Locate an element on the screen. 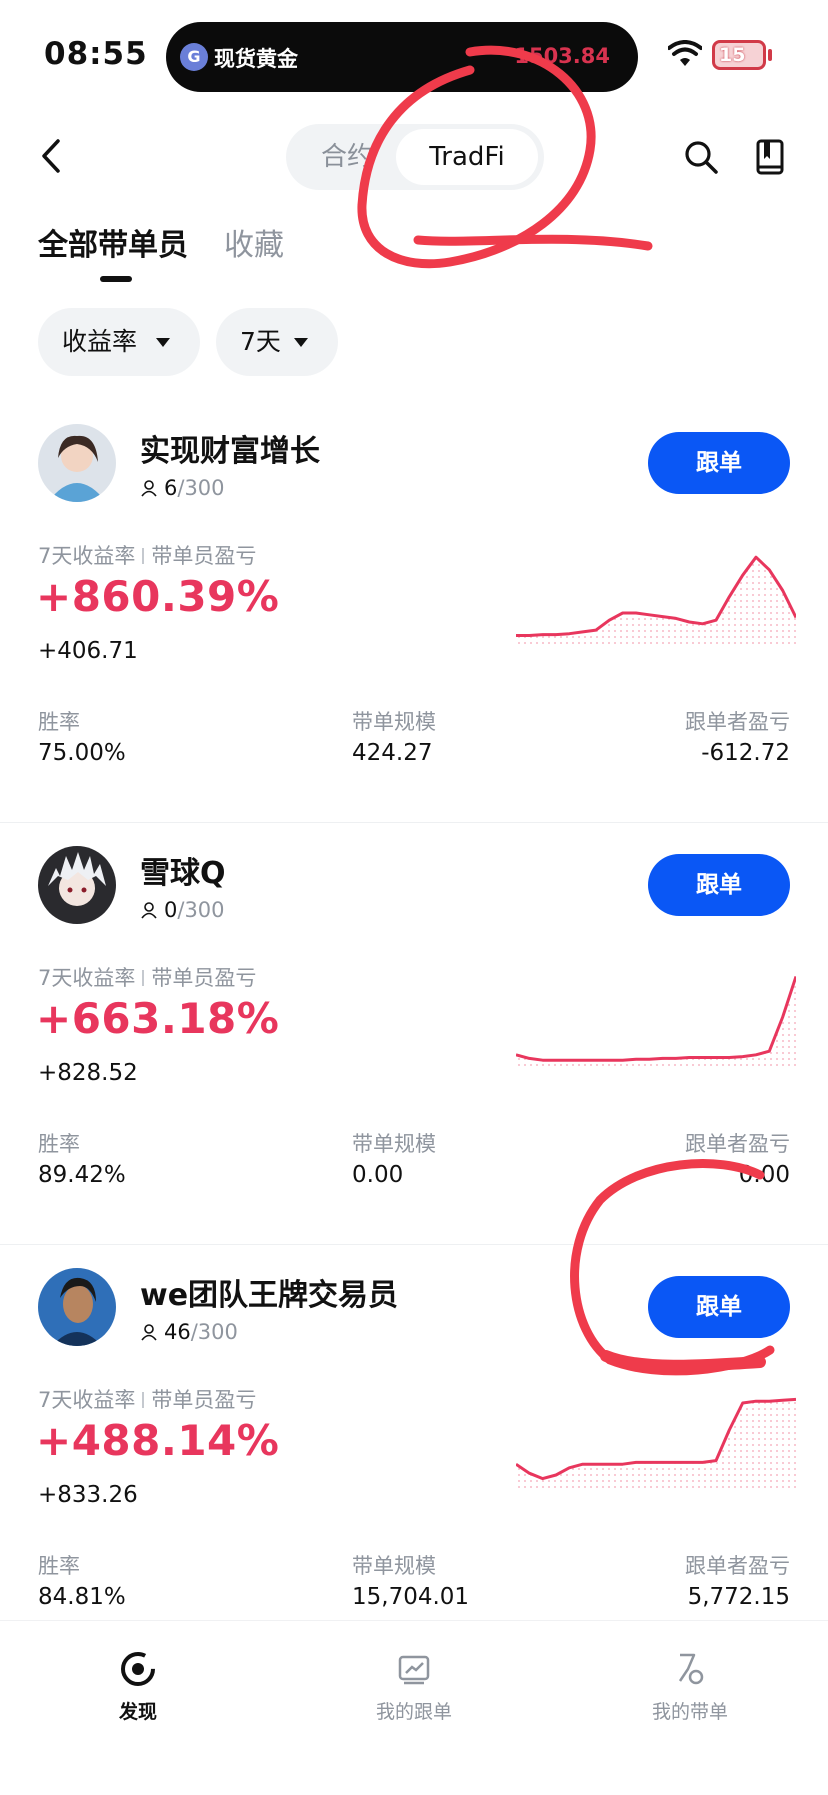 Image resolution: width=828 pixels, height=1795 pixels. tab-all-leaders: 全部带单员 is located at coordinates (113, 242).